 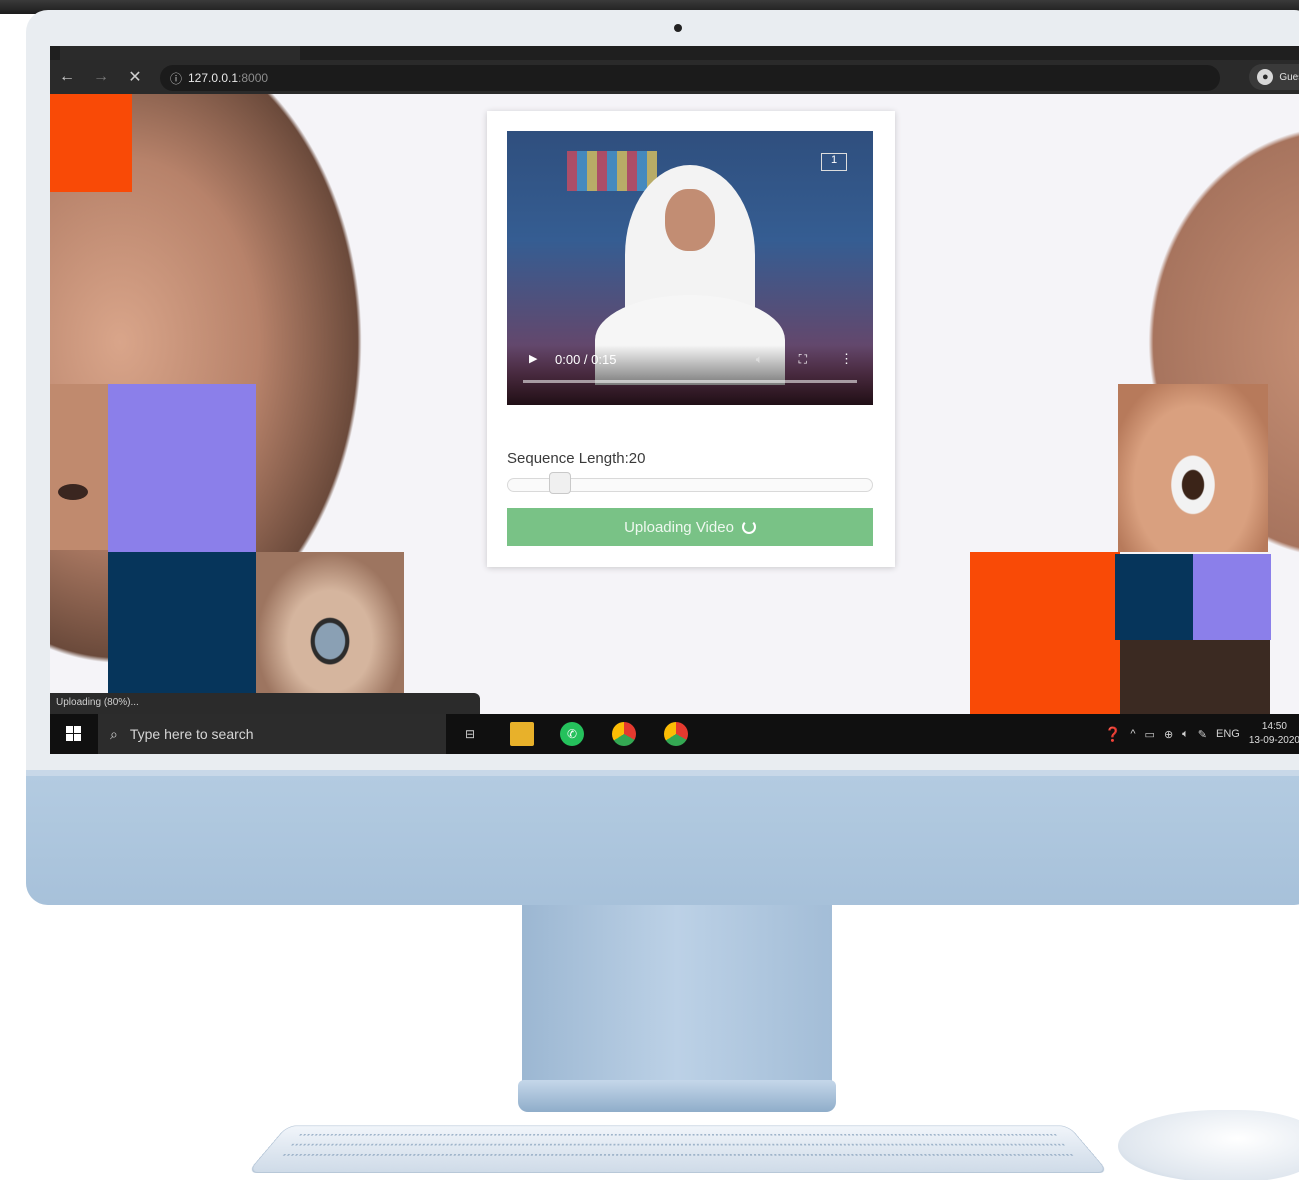 I want to click on video-progress-bar, so click(x=690, y=381).